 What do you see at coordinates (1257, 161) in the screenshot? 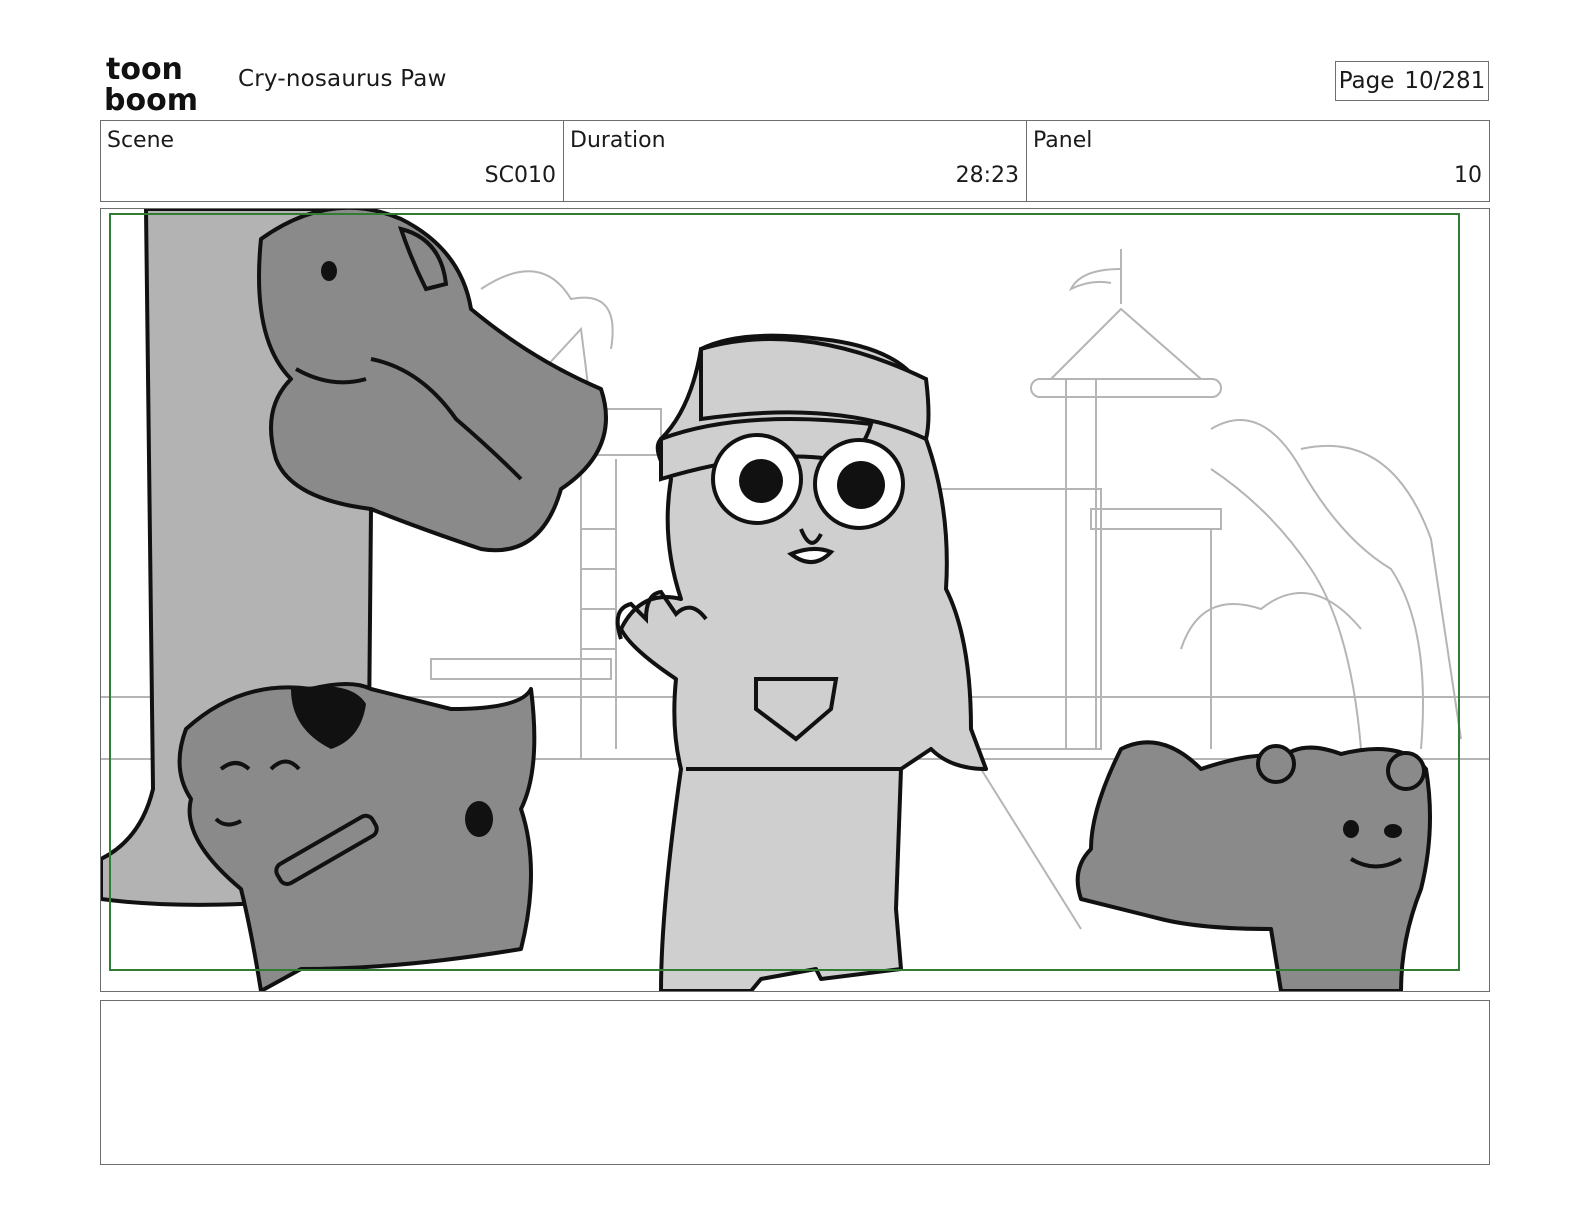
I see `panel-number-cell: Panel 10` at bounding box center [1257, 161].